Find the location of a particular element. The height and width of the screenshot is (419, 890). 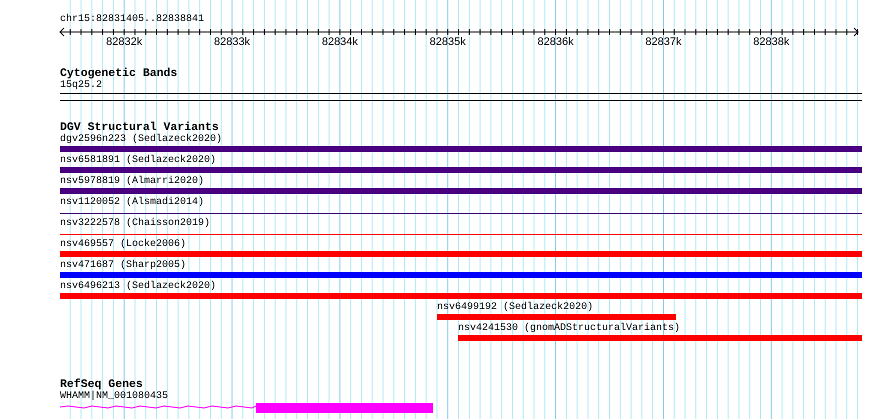

variant-label: nsv4241530 (gnomADStructuralVariants) is located at coordinates (569, 329).